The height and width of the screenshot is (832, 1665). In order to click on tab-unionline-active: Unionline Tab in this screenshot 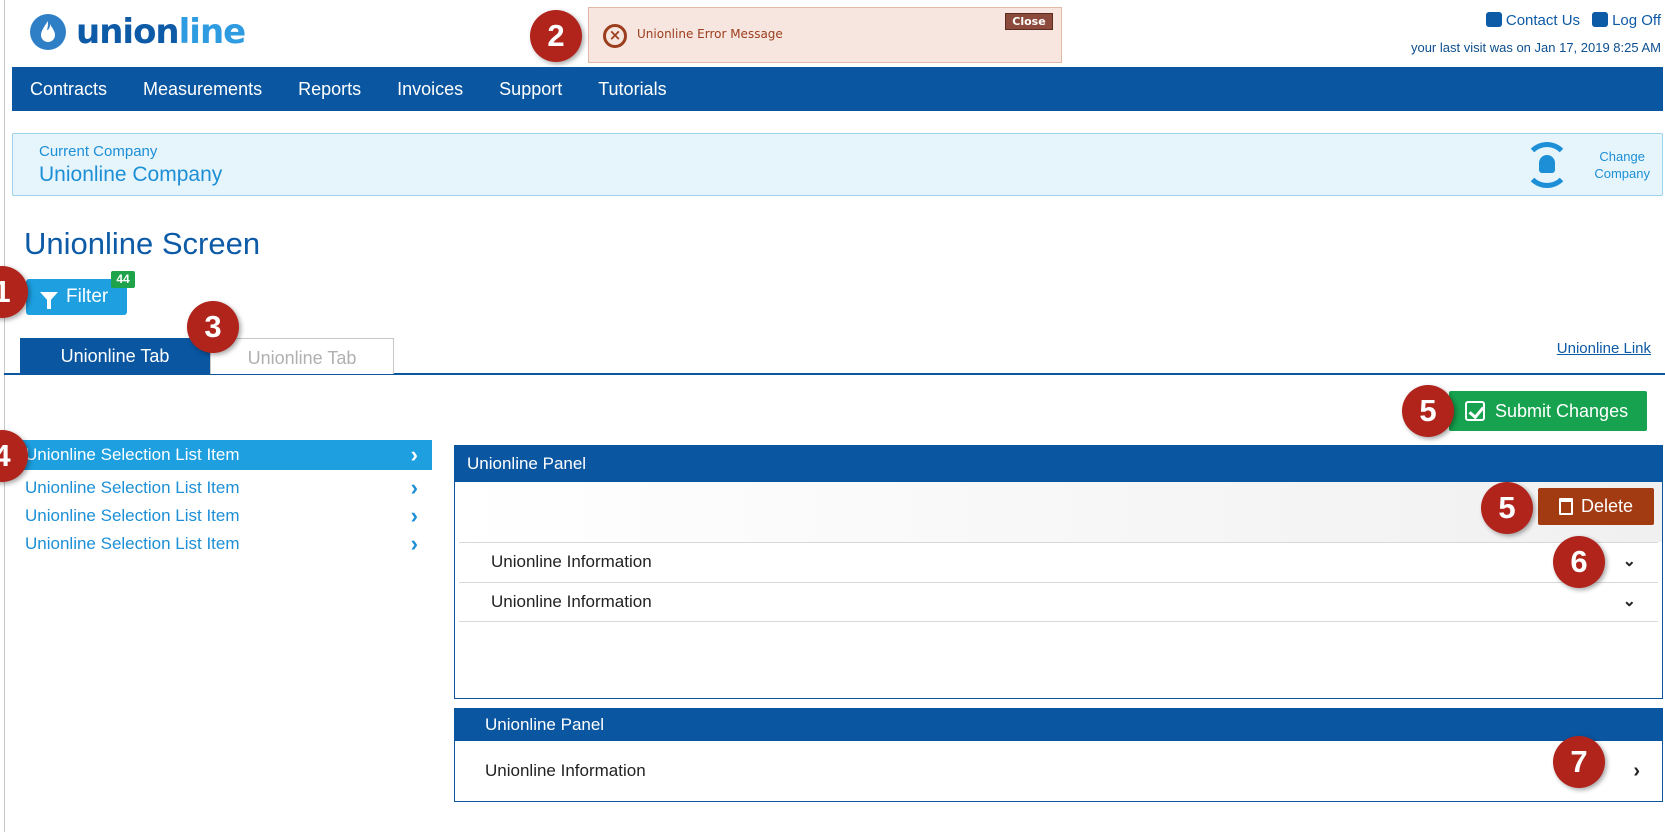, I will do `click(115, 356)`.